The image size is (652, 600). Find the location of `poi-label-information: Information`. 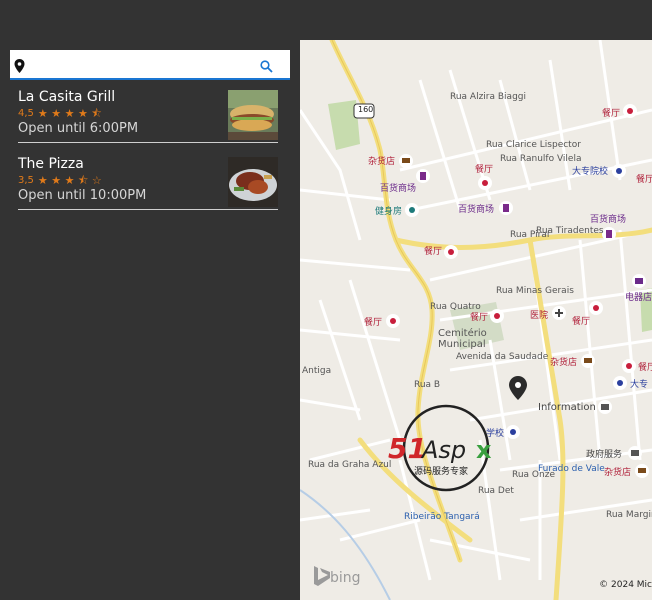

poi-label-information: Information is located at coordinates (567, 407).